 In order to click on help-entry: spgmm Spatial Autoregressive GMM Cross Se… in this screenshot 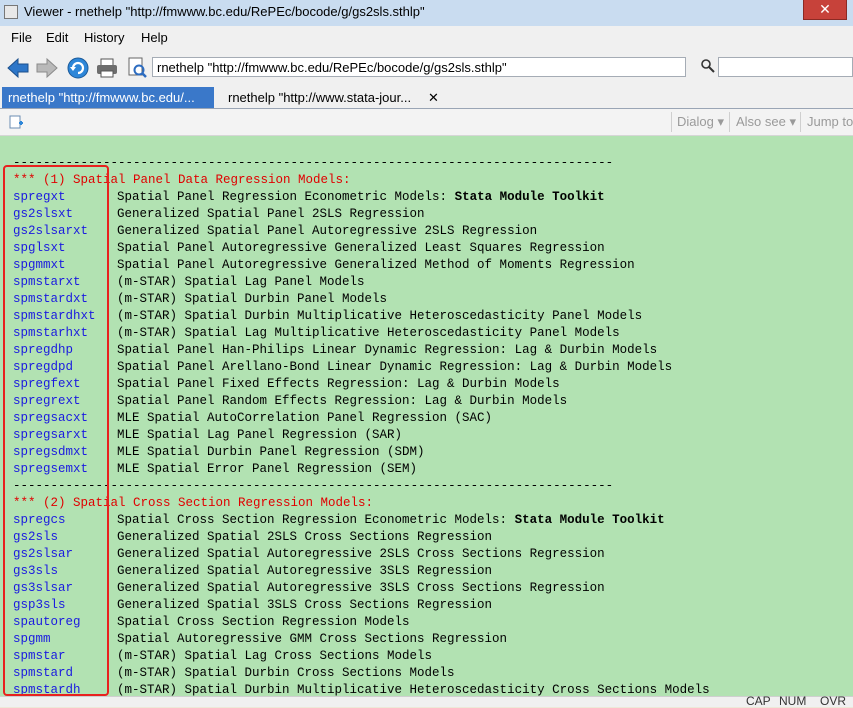, I will do `click(433, 639)`.